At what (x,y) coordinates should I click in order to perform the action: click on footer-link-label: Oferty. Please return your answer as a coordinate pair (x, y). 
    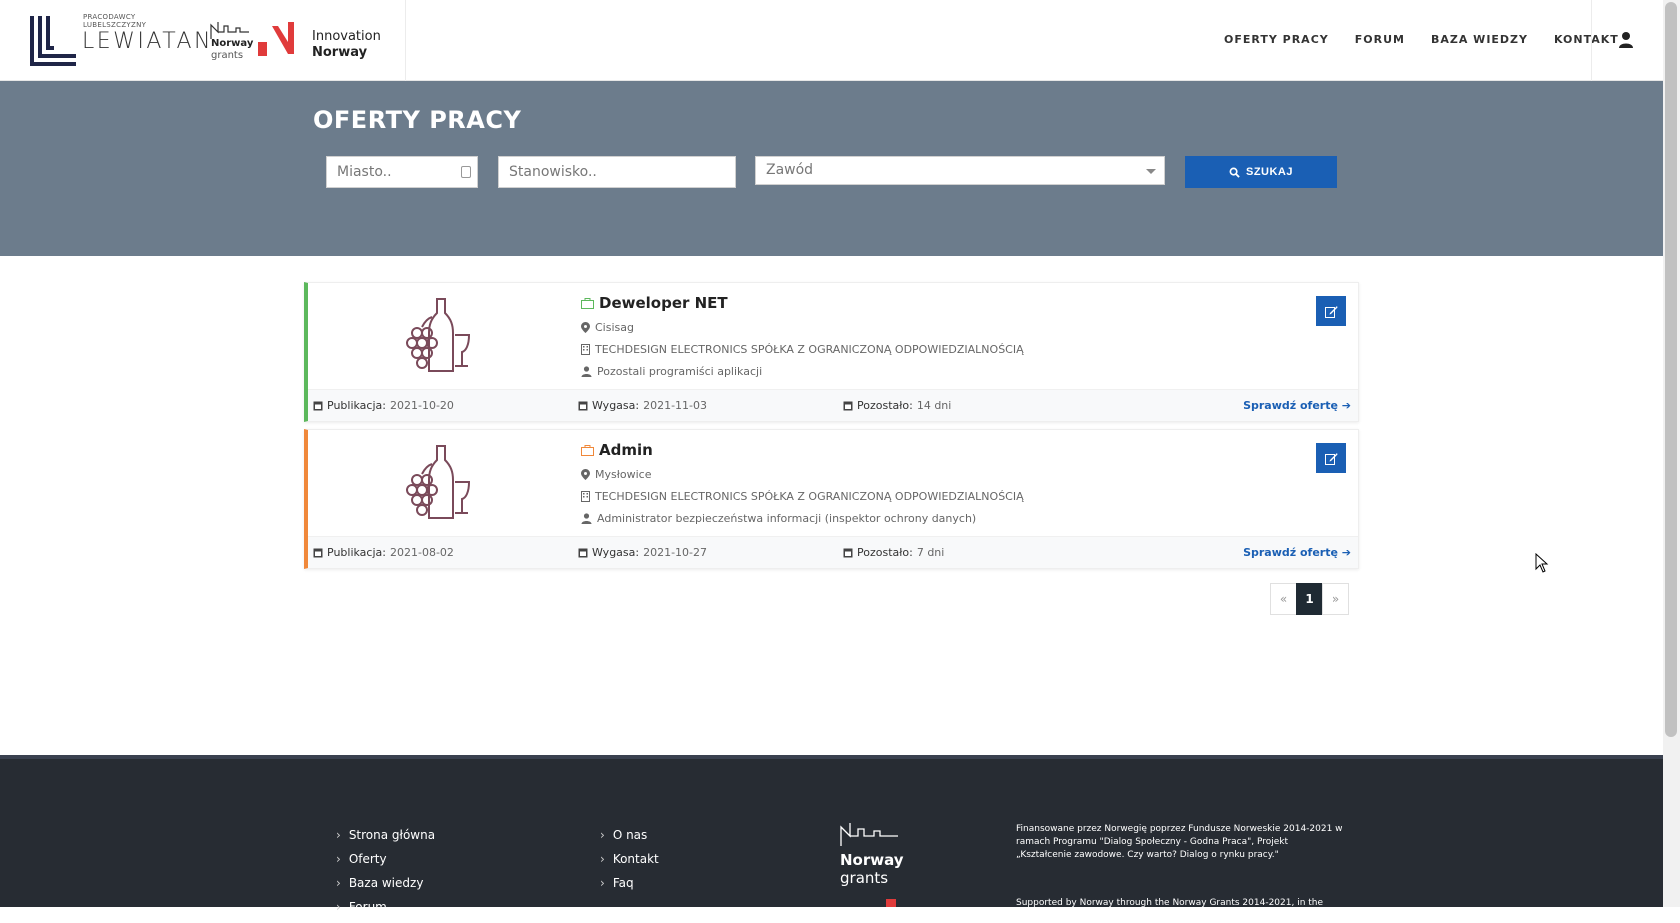
    Looking at the image, I should click on (367, 859).